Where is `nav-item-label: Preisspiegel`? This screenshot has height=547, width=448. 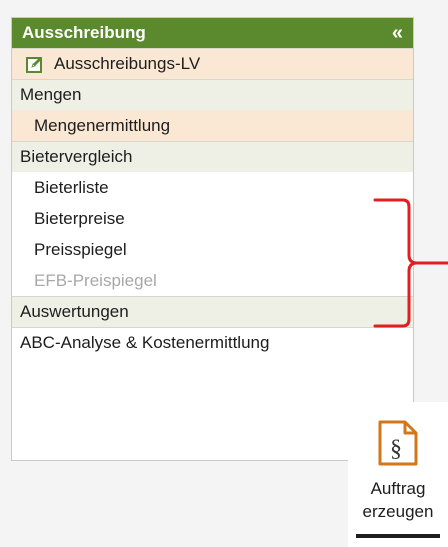 nav-item-label: Preisspiegel is located at coordinates (80, 249).